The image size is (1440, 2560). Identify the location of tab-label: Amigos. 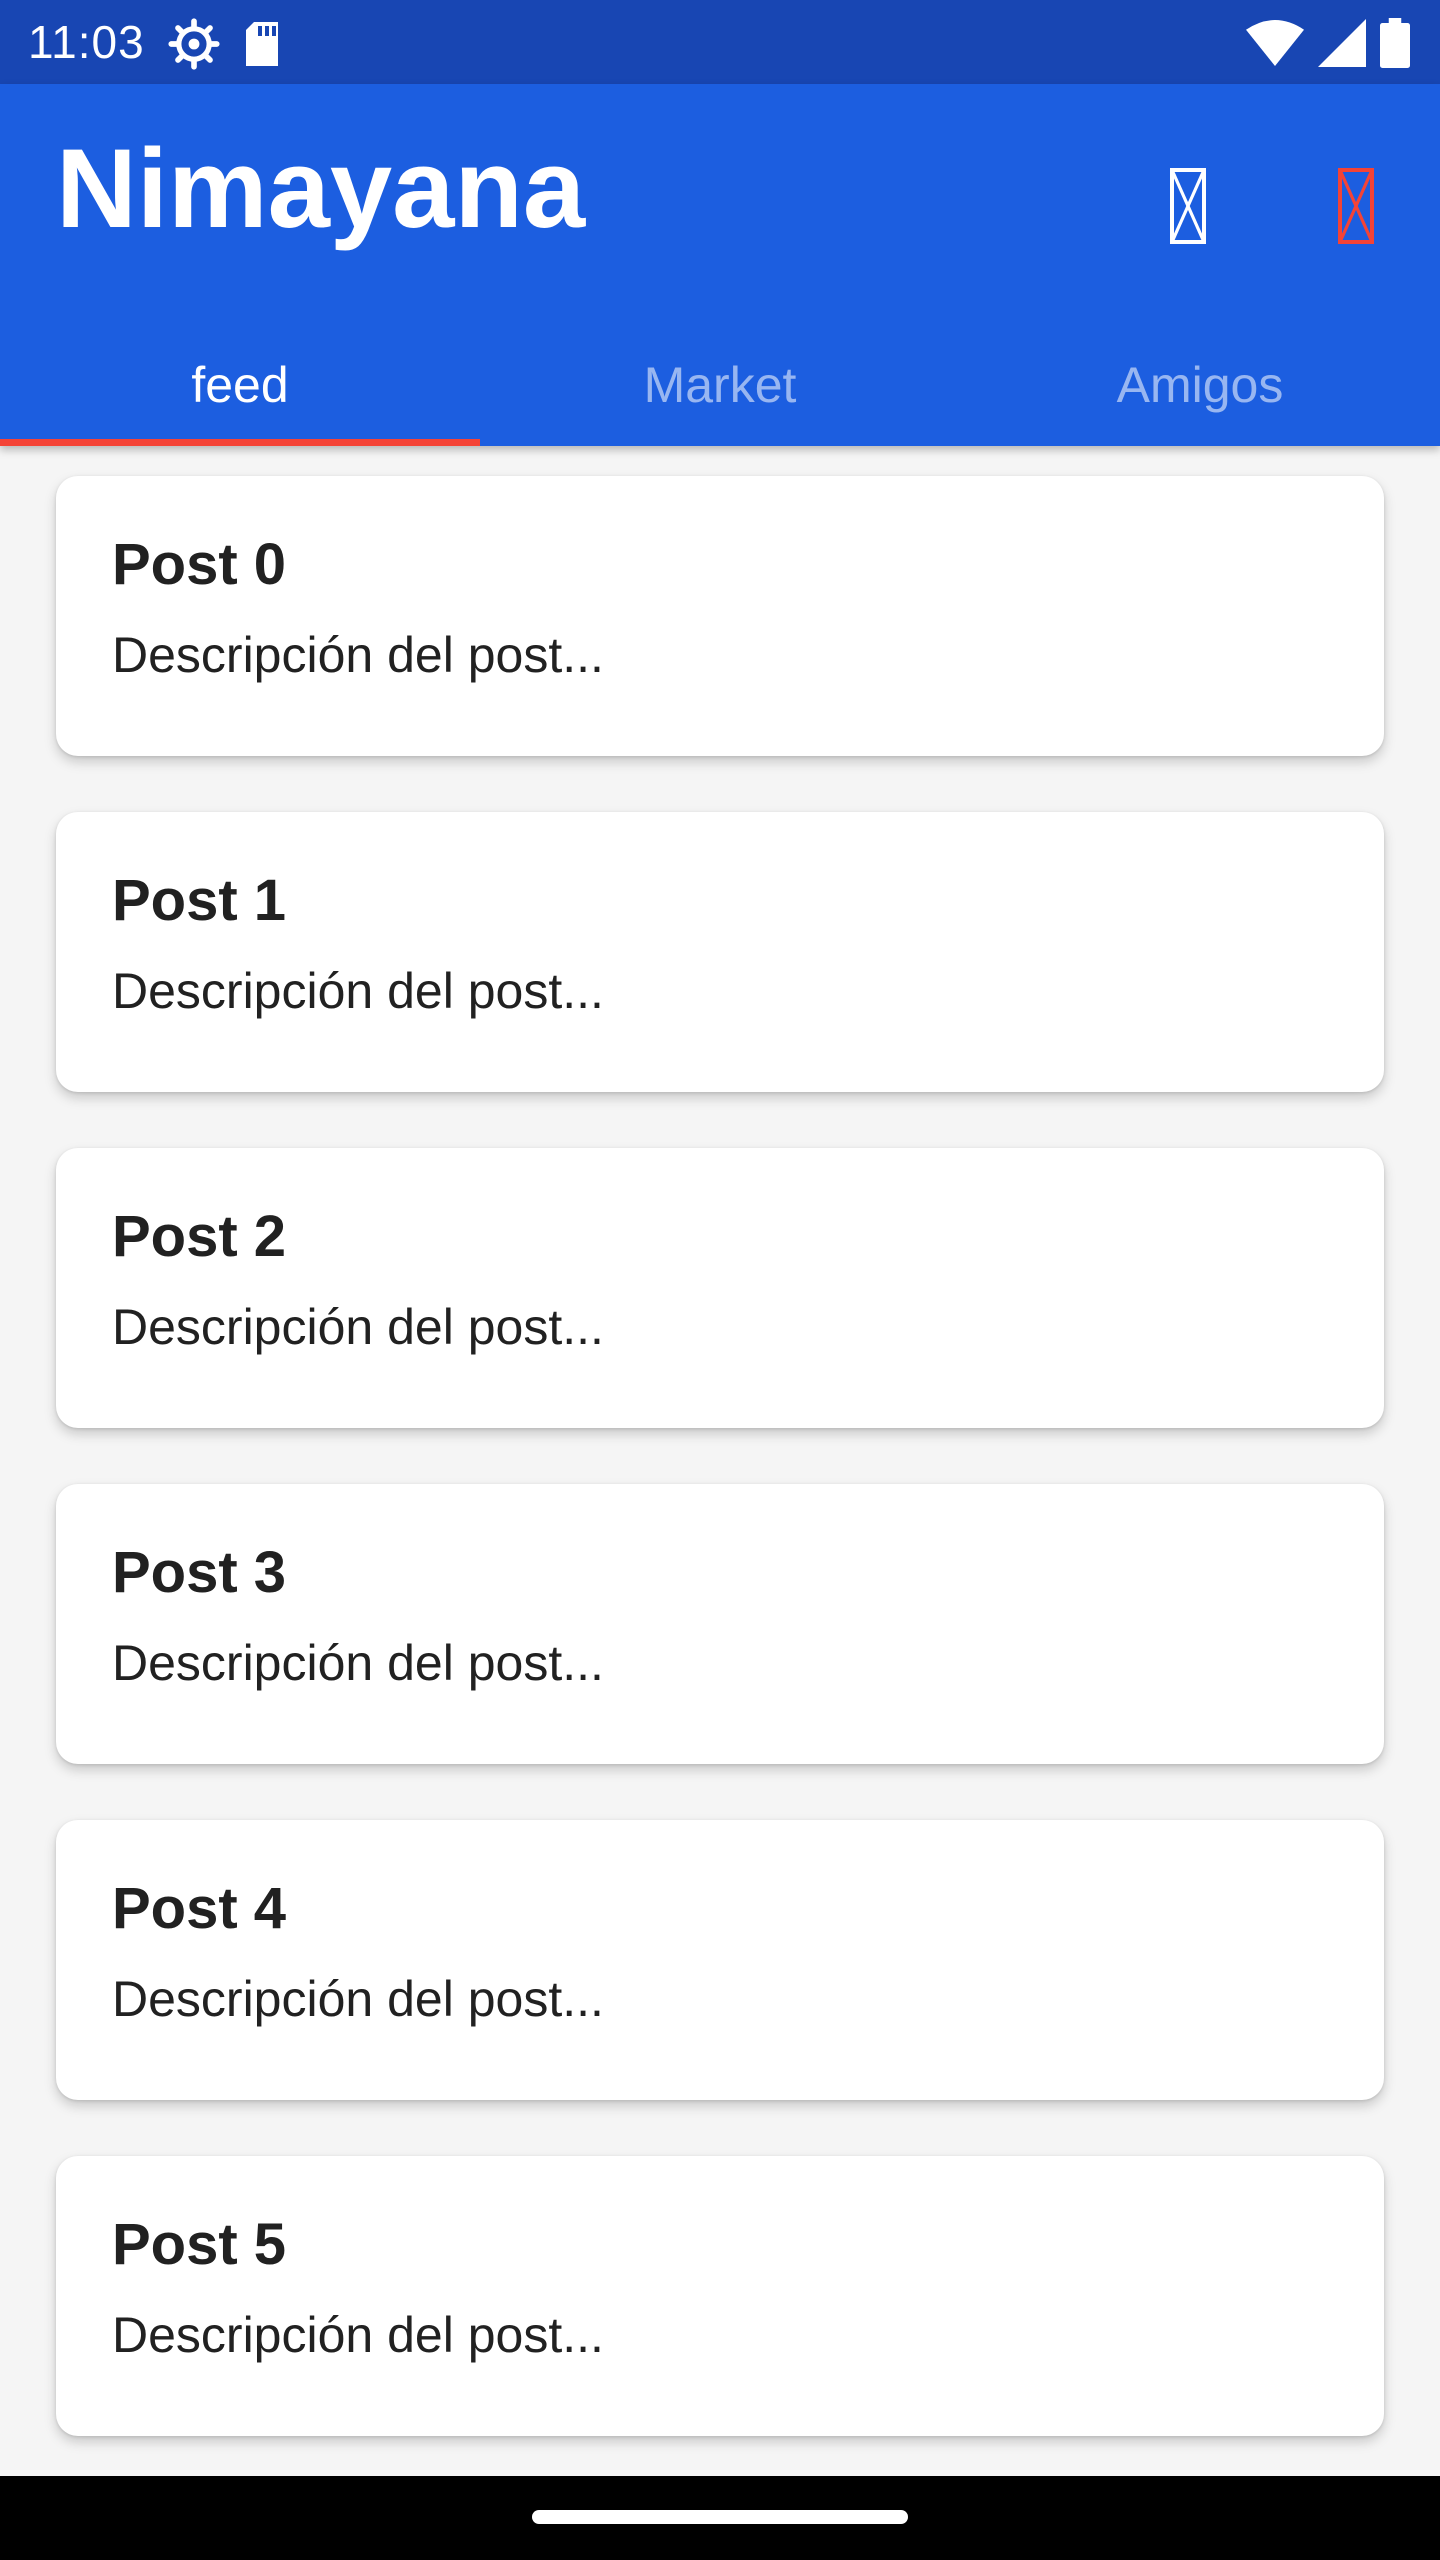
(1200, 385).